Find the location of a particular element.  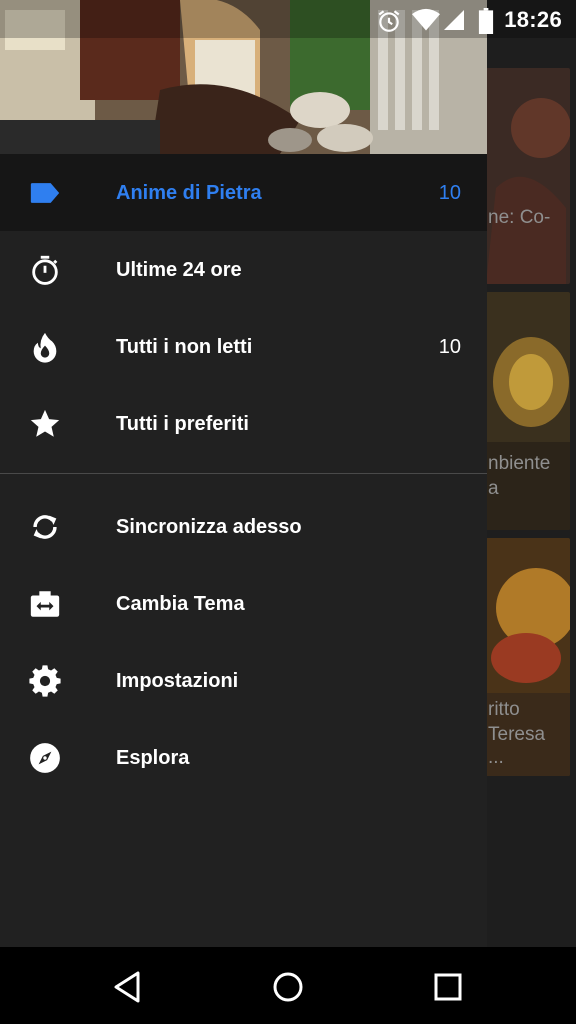

drawer-item-label: Tutti i preferiti is located at coordinates (182, 424).